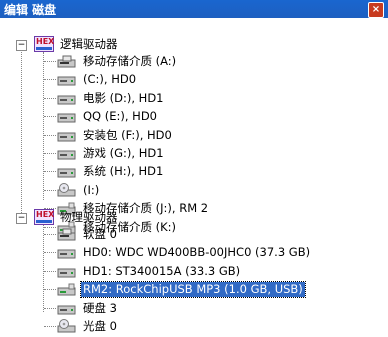 The width and height of the screenshot is (388, 337). Describe the element at coordinates (100, 234) in the screenshot. I see `physical-drive-item-label: 软盘 0` at that location.